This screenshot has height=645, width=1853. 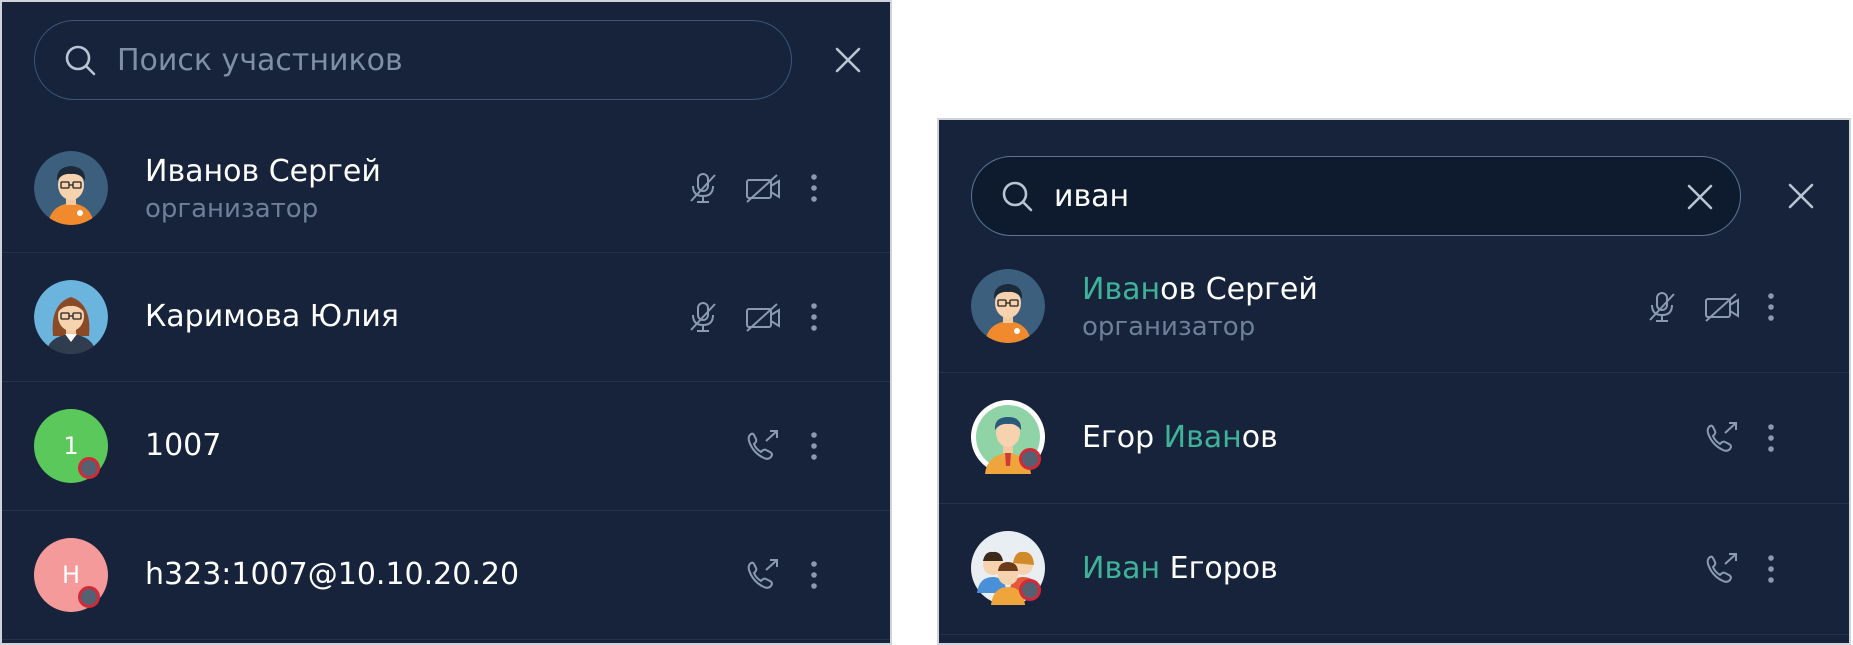 I want to click on participant-name: 1007, so click(x=183, y=445).